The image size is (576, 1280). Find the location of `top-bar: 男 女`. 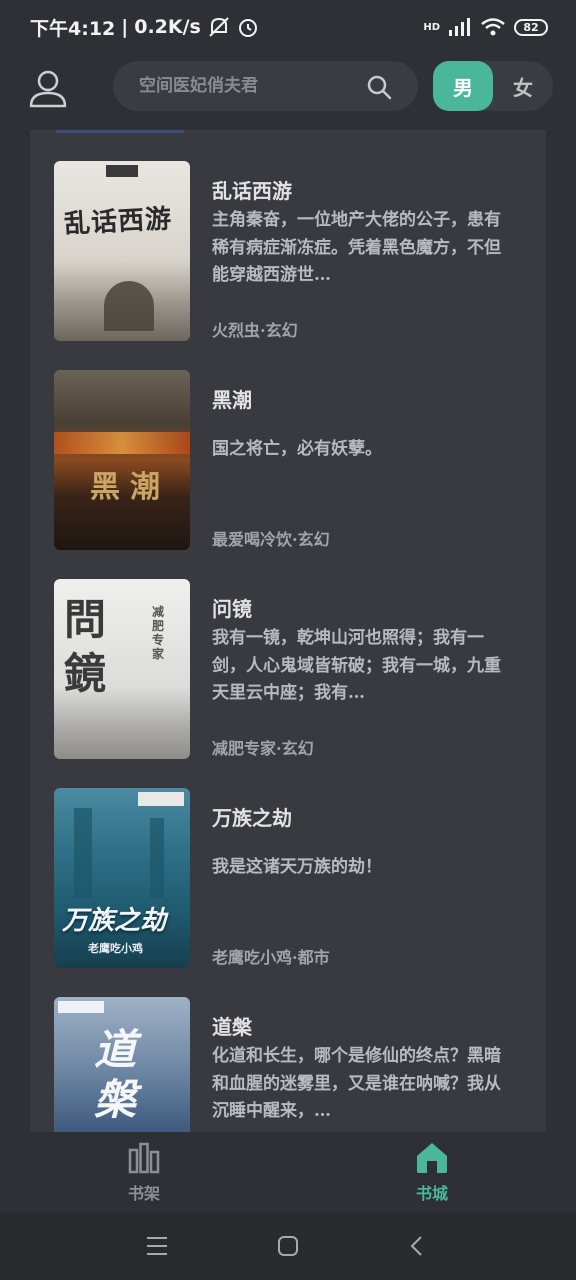

top-bar: 男 女 is located at coordinates (288, 92).